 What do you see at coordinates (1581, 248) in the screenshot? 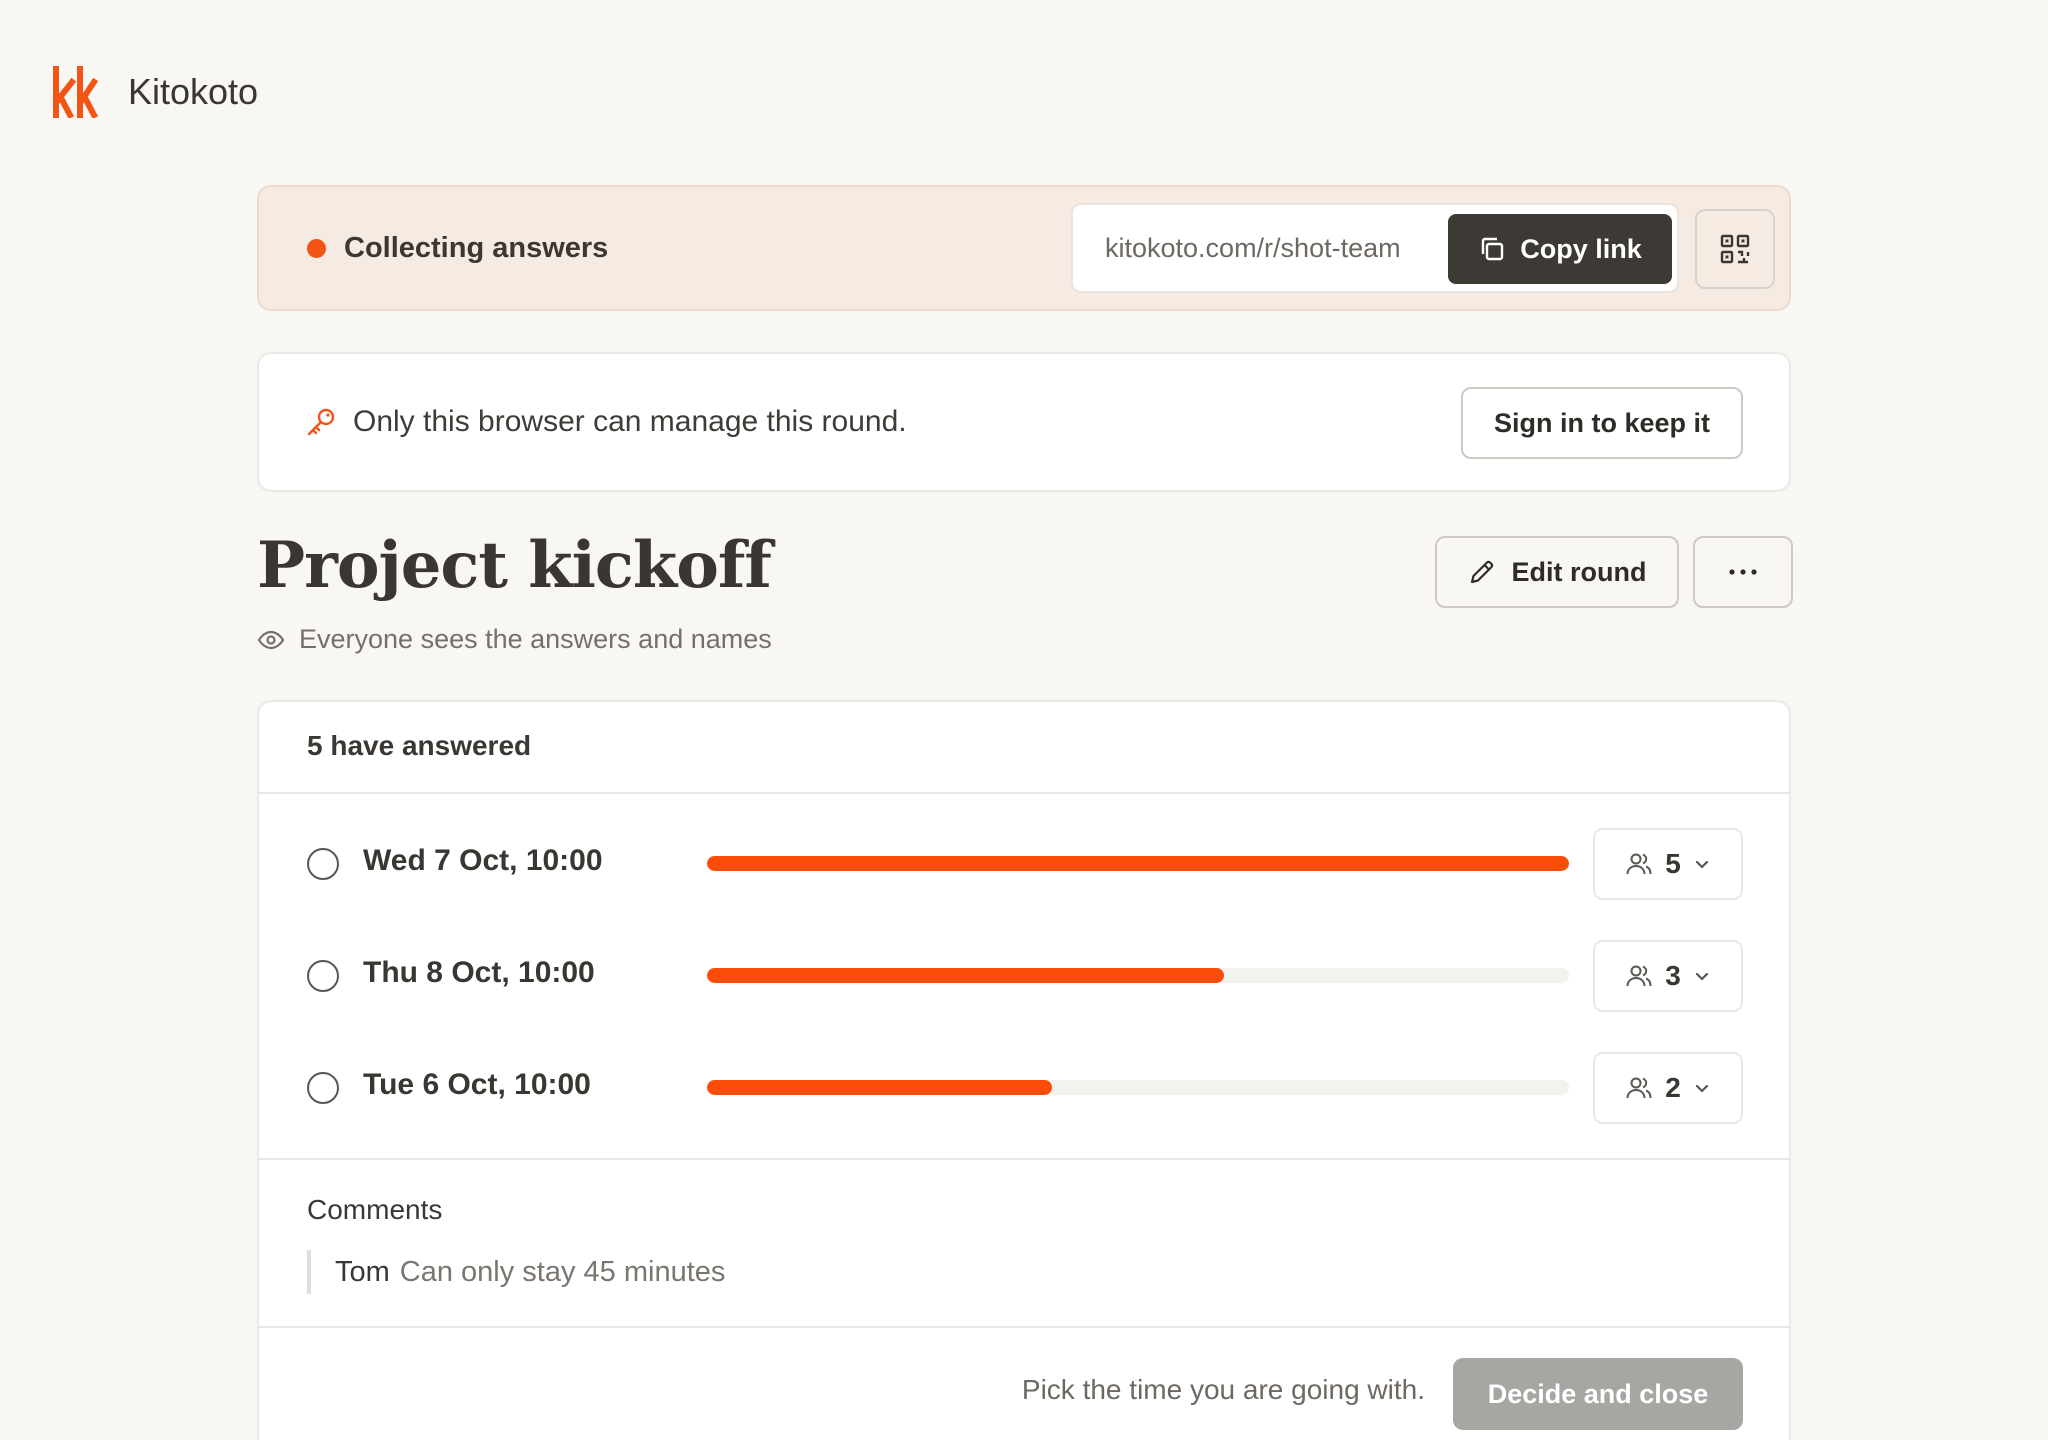
I see `copy-link-label: Copy link` at bounding box center [1581, 248].